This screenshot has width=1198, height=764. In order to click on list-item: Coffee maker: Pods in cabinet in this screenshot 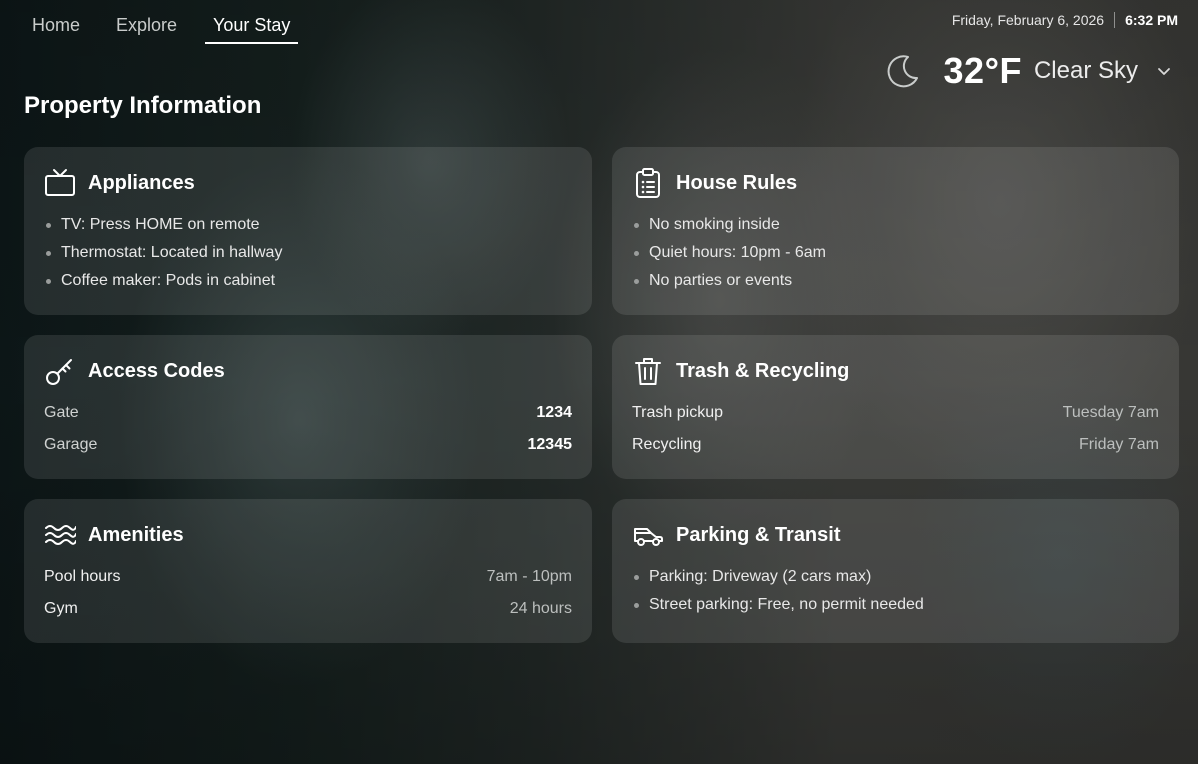, I will do `click(308, 281)`.